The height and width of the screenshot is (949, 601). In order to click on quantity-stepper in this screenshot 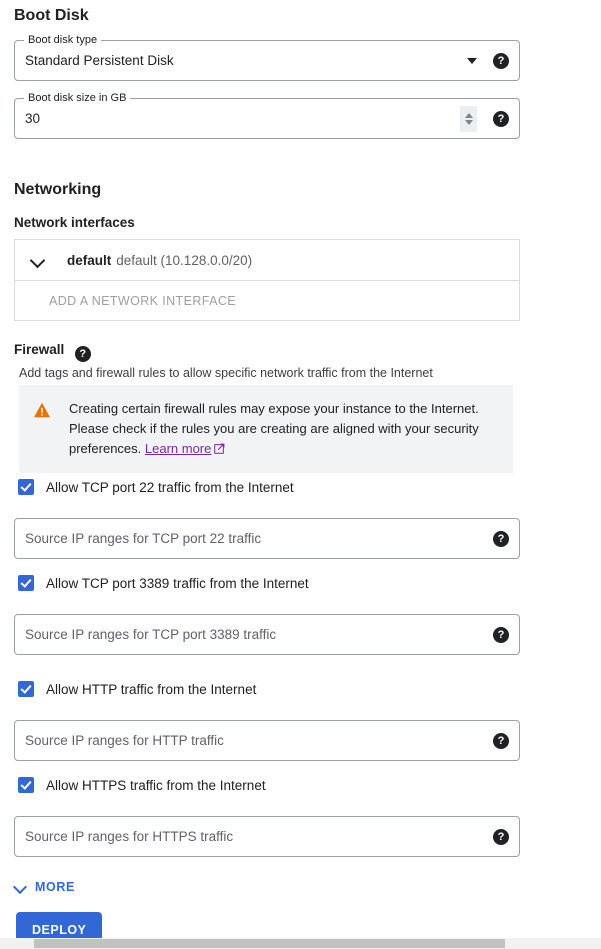, I will do `click(468, 118)`.